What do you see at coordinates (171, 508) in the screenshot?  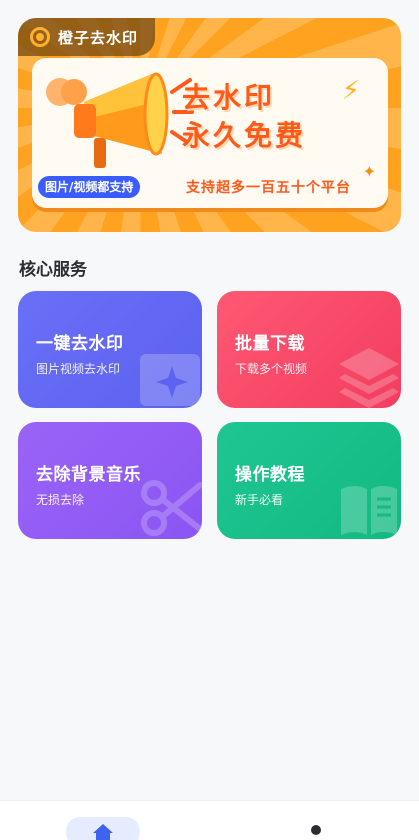 I see `scissors-icon` at bounding box center [171, 508].